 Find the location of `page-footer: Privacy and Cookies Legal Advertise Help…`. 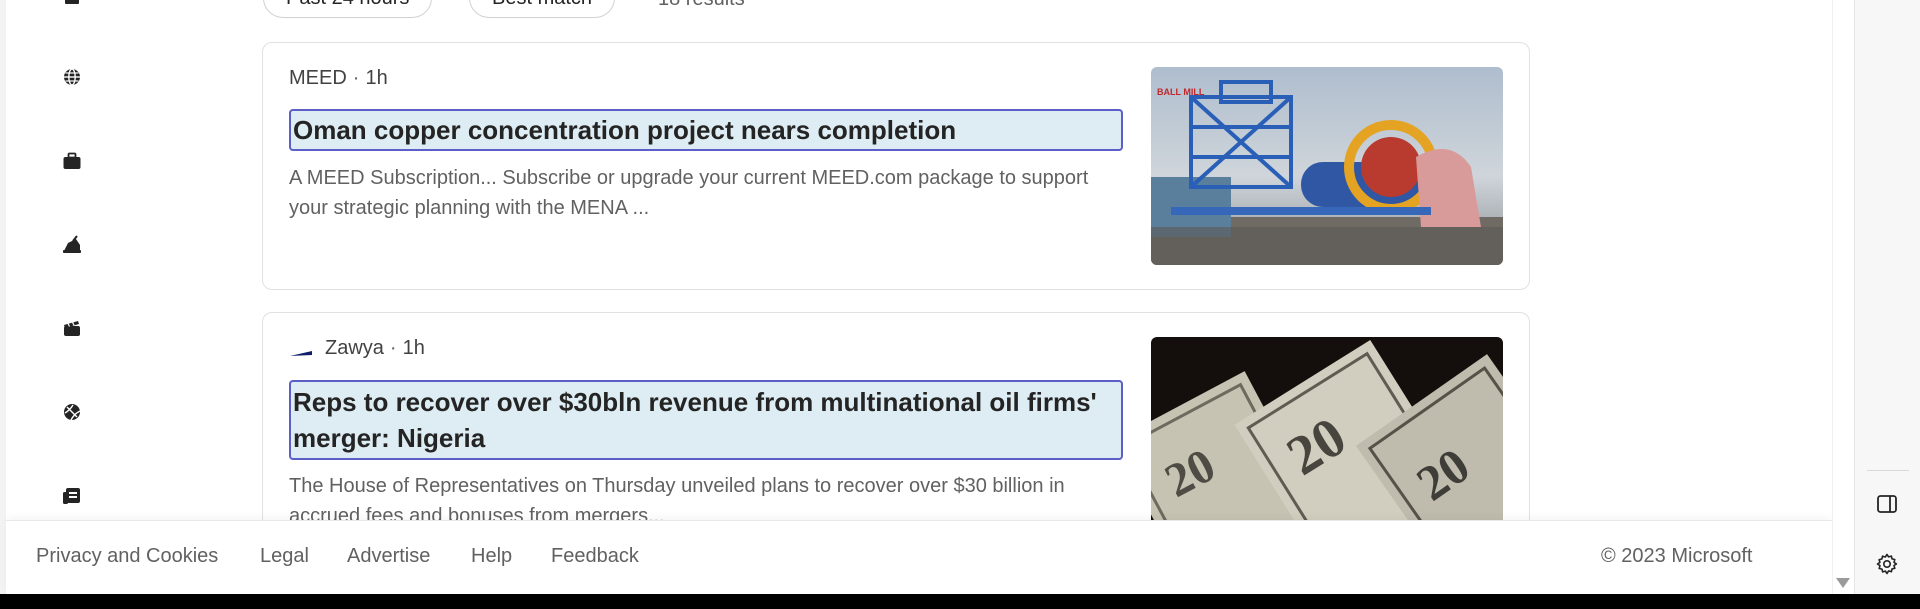

page-footer: Privacy and Cookies Legal Advertise Help… is located at coordinates (919, 557).